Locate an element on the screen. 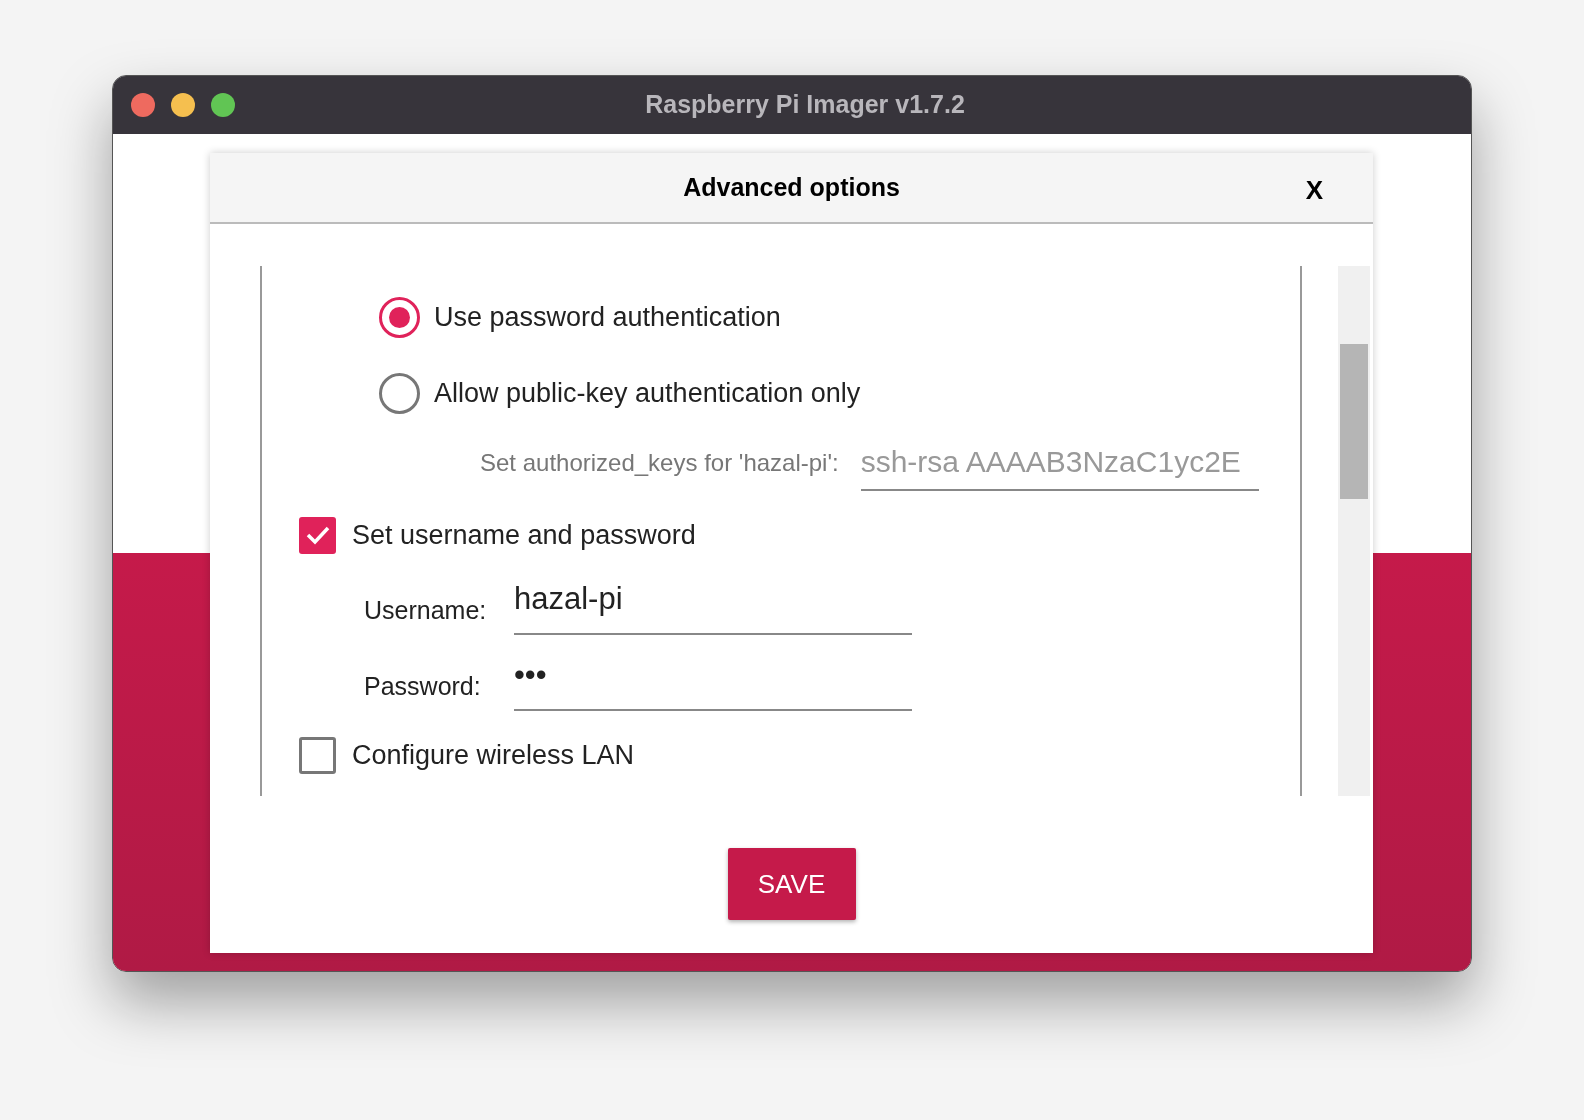 Image resolution: width=1584 pixels, height=1120 pixels. text-field: hazal-pi is located at coordinates (713, 607).